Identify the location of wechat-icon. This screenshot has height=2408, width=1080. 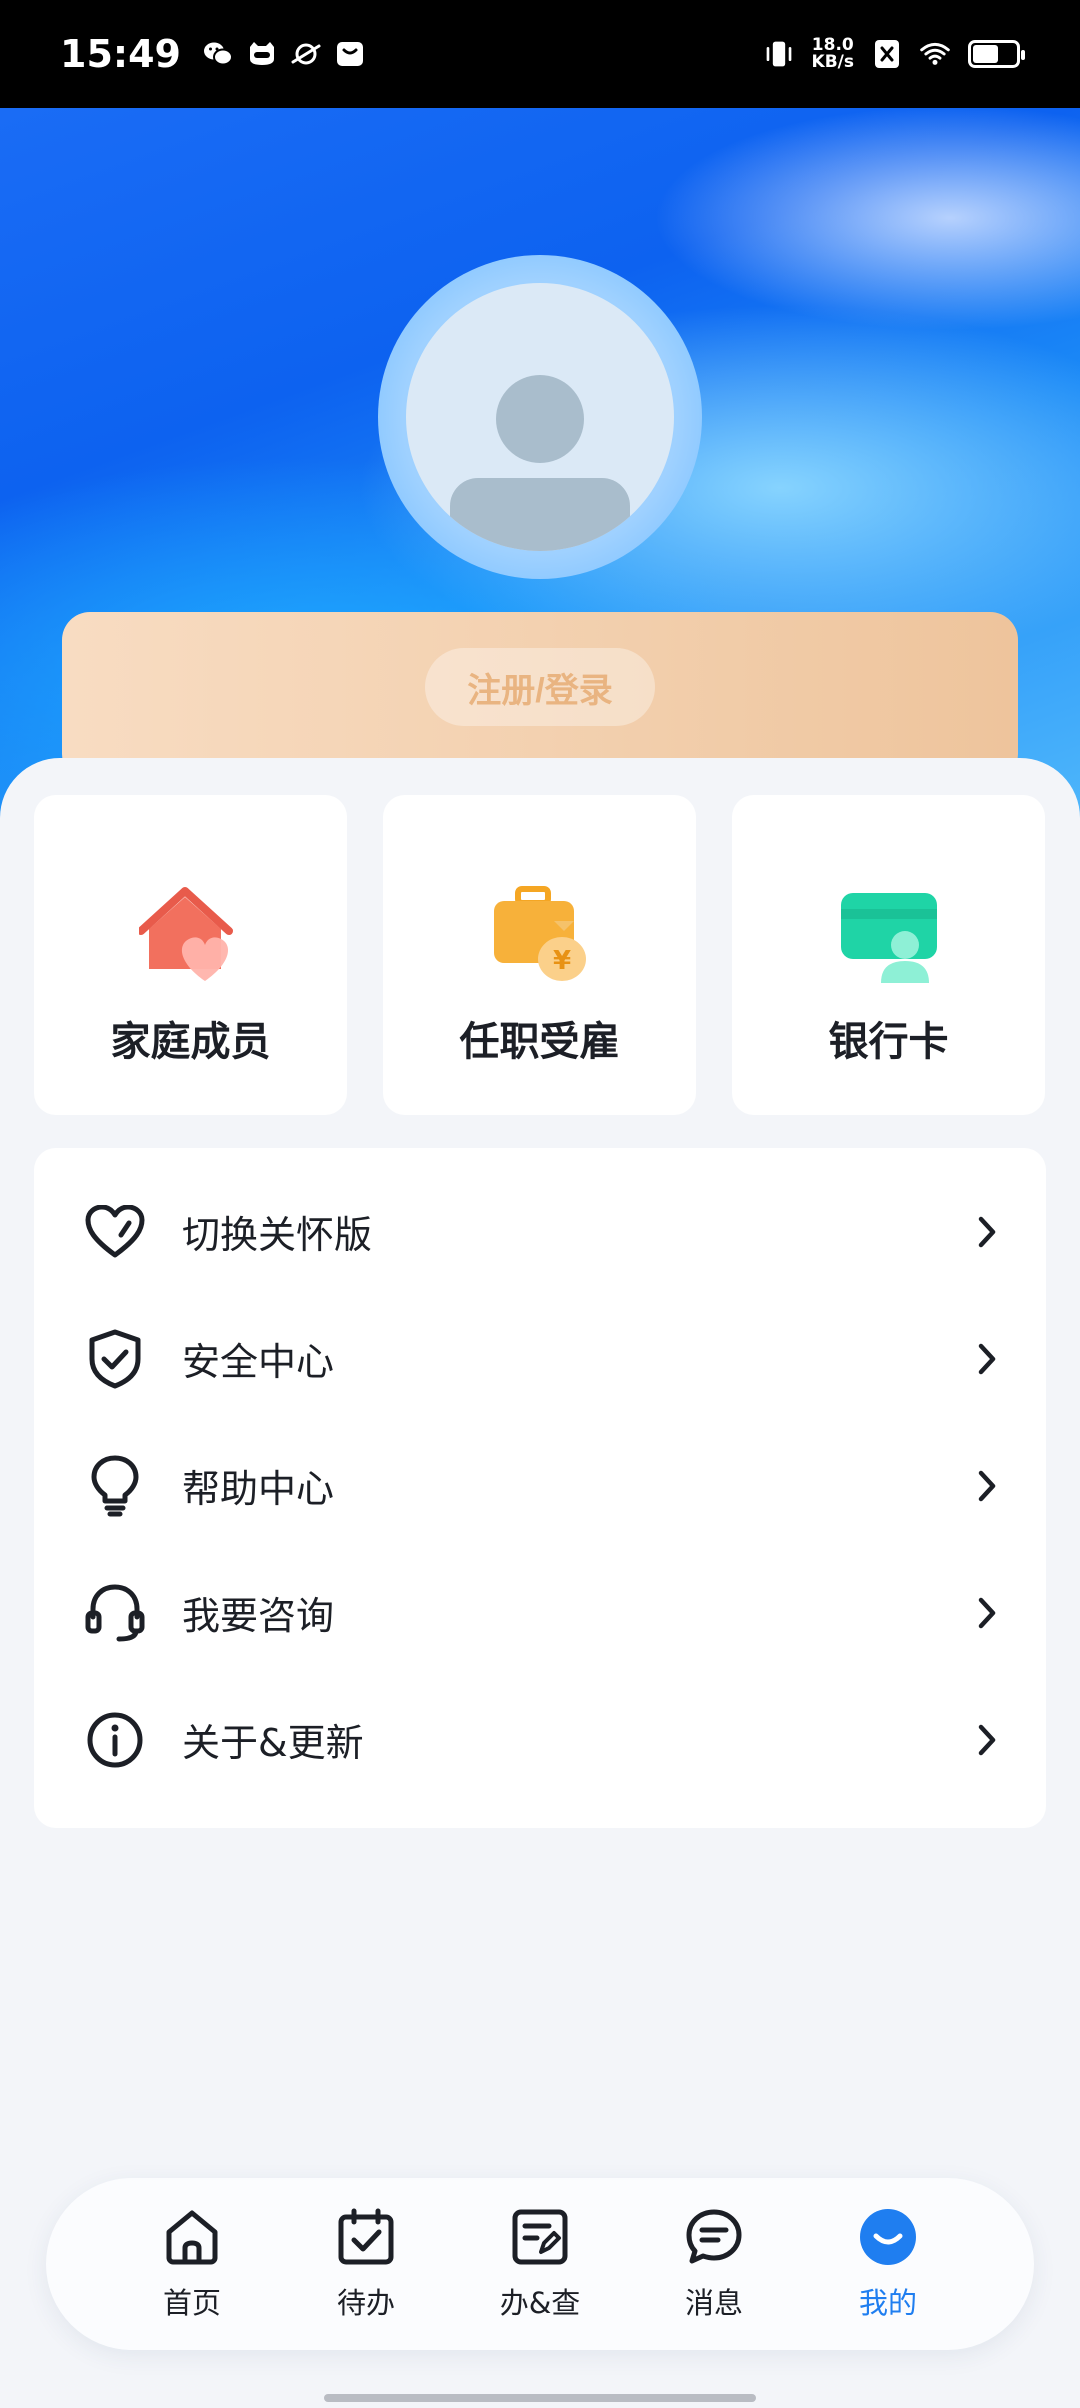
(218, 54).